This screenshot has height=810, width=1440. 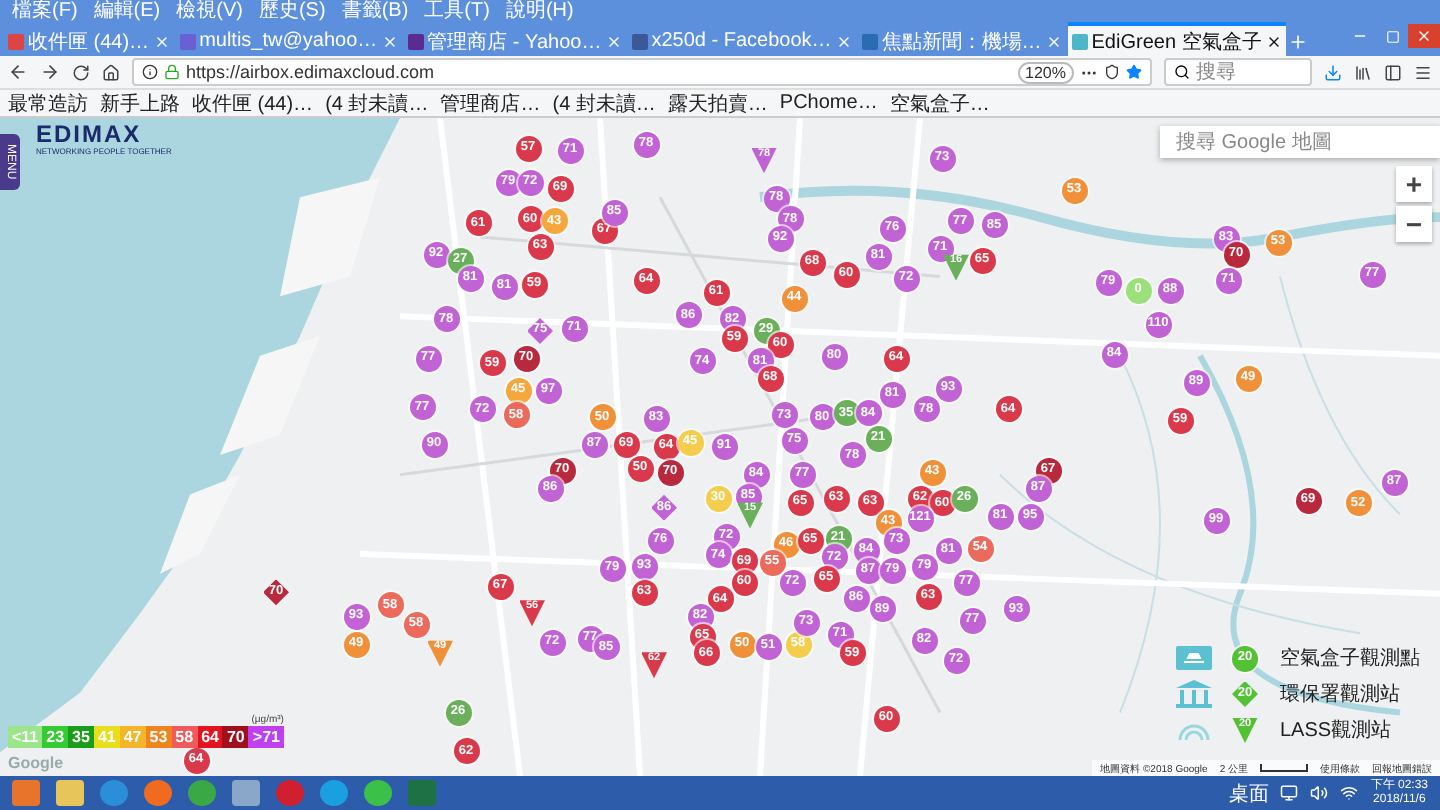 What do you see at coordinates (140, 103) in the screenshot?
I see `bookmark: 新手上路` at bounding box center [140, 103].